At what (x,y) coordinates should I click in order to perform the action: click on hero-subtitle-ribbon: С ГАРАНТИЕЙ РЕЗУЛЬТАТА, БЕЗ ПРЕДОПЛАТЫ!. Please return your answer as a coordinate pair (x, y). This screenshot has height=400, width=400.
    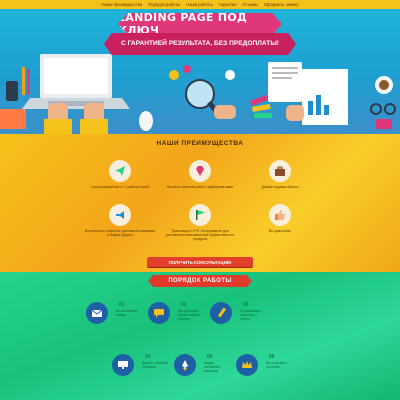
    Looking at the image, I should click on (200, 44).